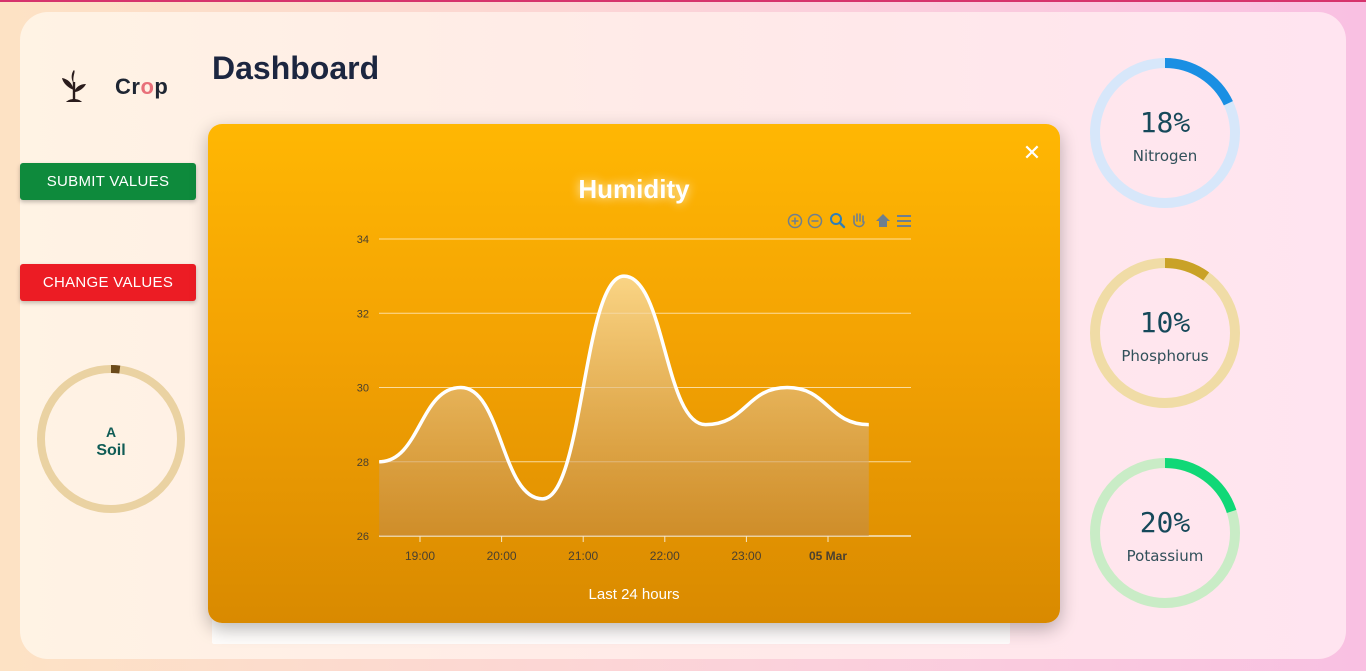 The width and height of the screenshot is (1366, 671). I want to click on soil-grade: A, so click(111, 432).